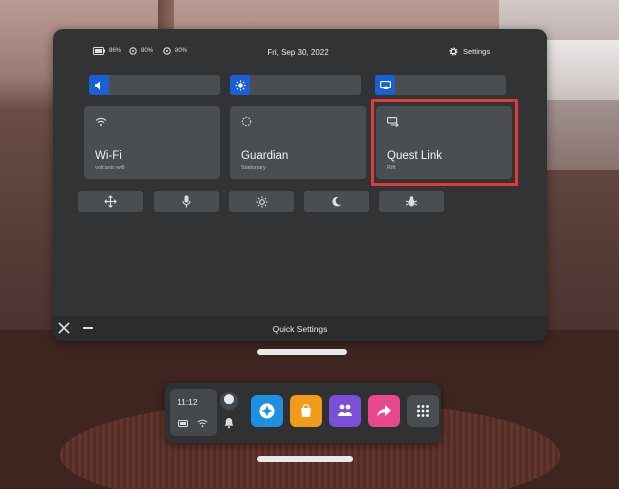 This screenshot has width=619, height=489. I want to click on minimize-icon, so click(88, 328).